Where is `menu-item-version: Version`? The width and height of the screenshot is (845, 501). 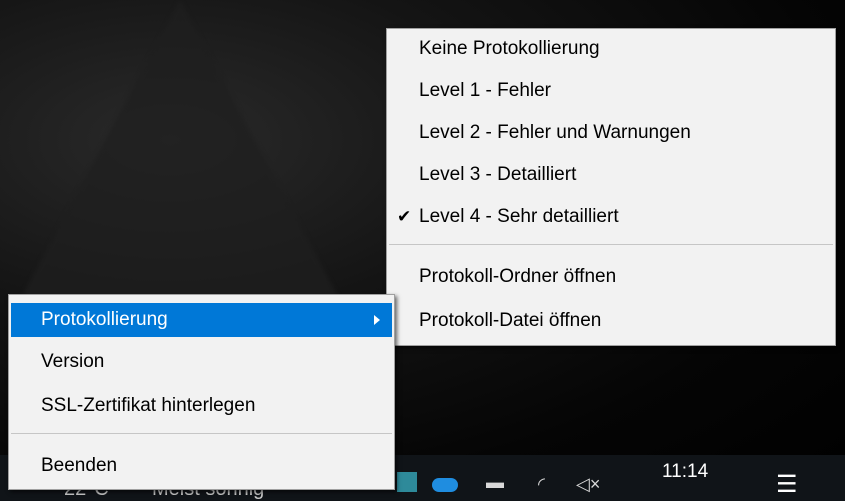 menu-item-version: Version is located at coordinates (201, 362).